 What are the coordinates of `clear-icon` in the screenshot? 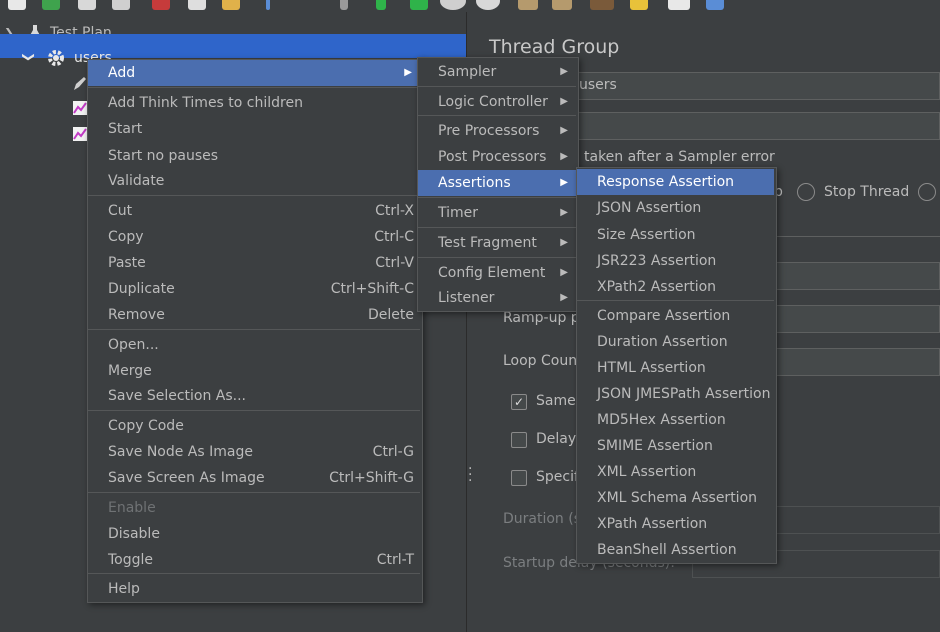 It's located at (528, 5).